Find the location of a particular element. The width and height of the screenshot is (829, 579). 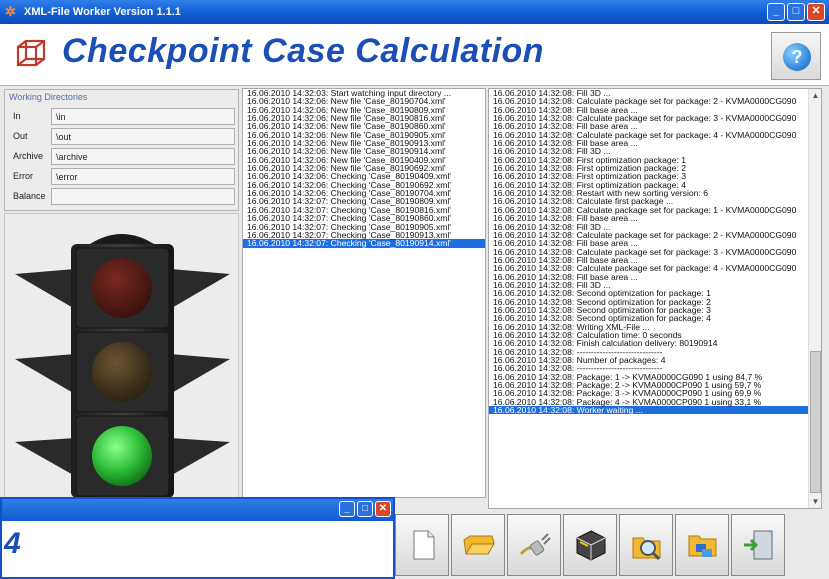

dir-row-in: In \in is located at coordinates (122, 117).